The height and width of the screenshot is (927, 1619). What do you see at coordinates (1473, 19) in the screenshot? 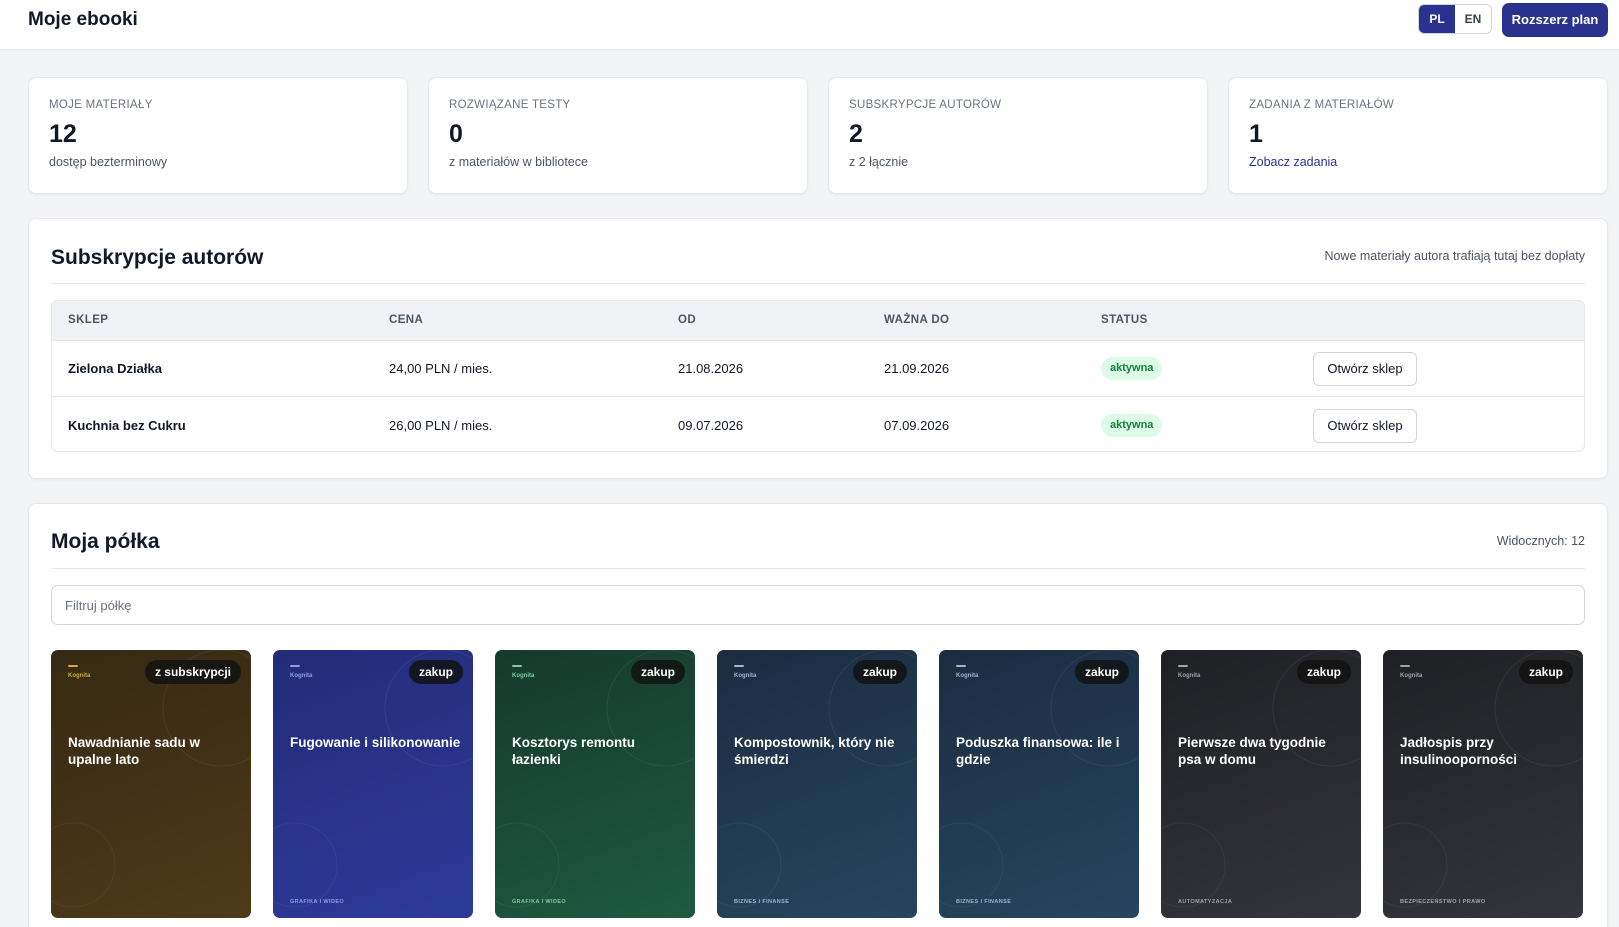
I see `lang-en-button: EN` at bounding box center [1473, 19].